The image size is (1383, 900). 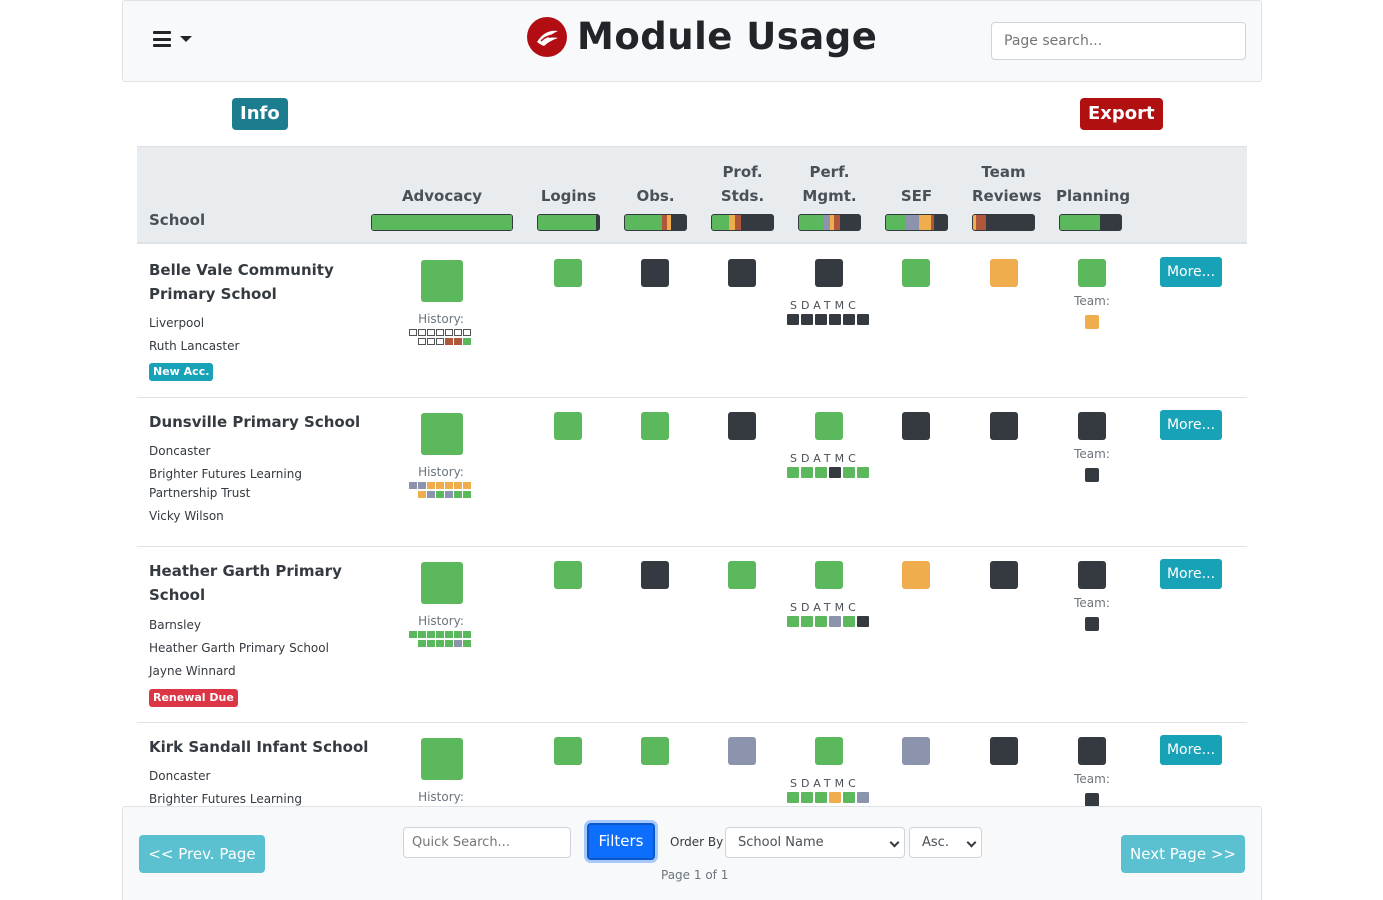 I want to click on logins-summary-bar, so click(x=568, y=222).